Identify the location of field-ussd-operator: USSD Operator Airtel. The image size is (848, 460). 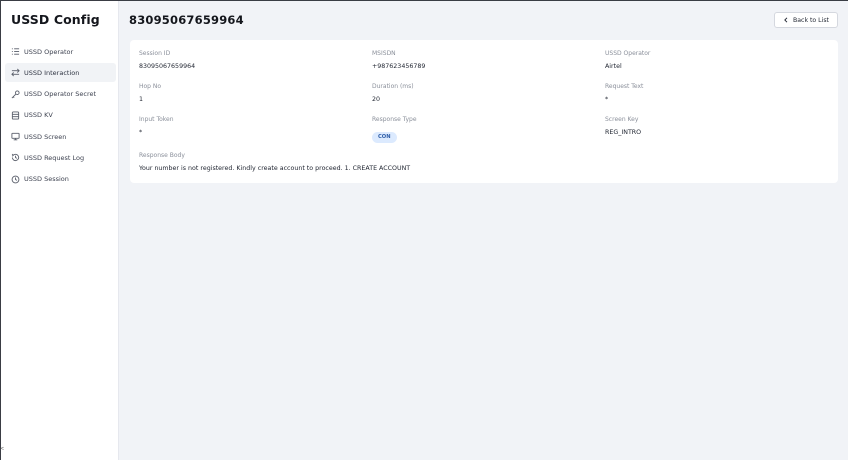
(627, 60).